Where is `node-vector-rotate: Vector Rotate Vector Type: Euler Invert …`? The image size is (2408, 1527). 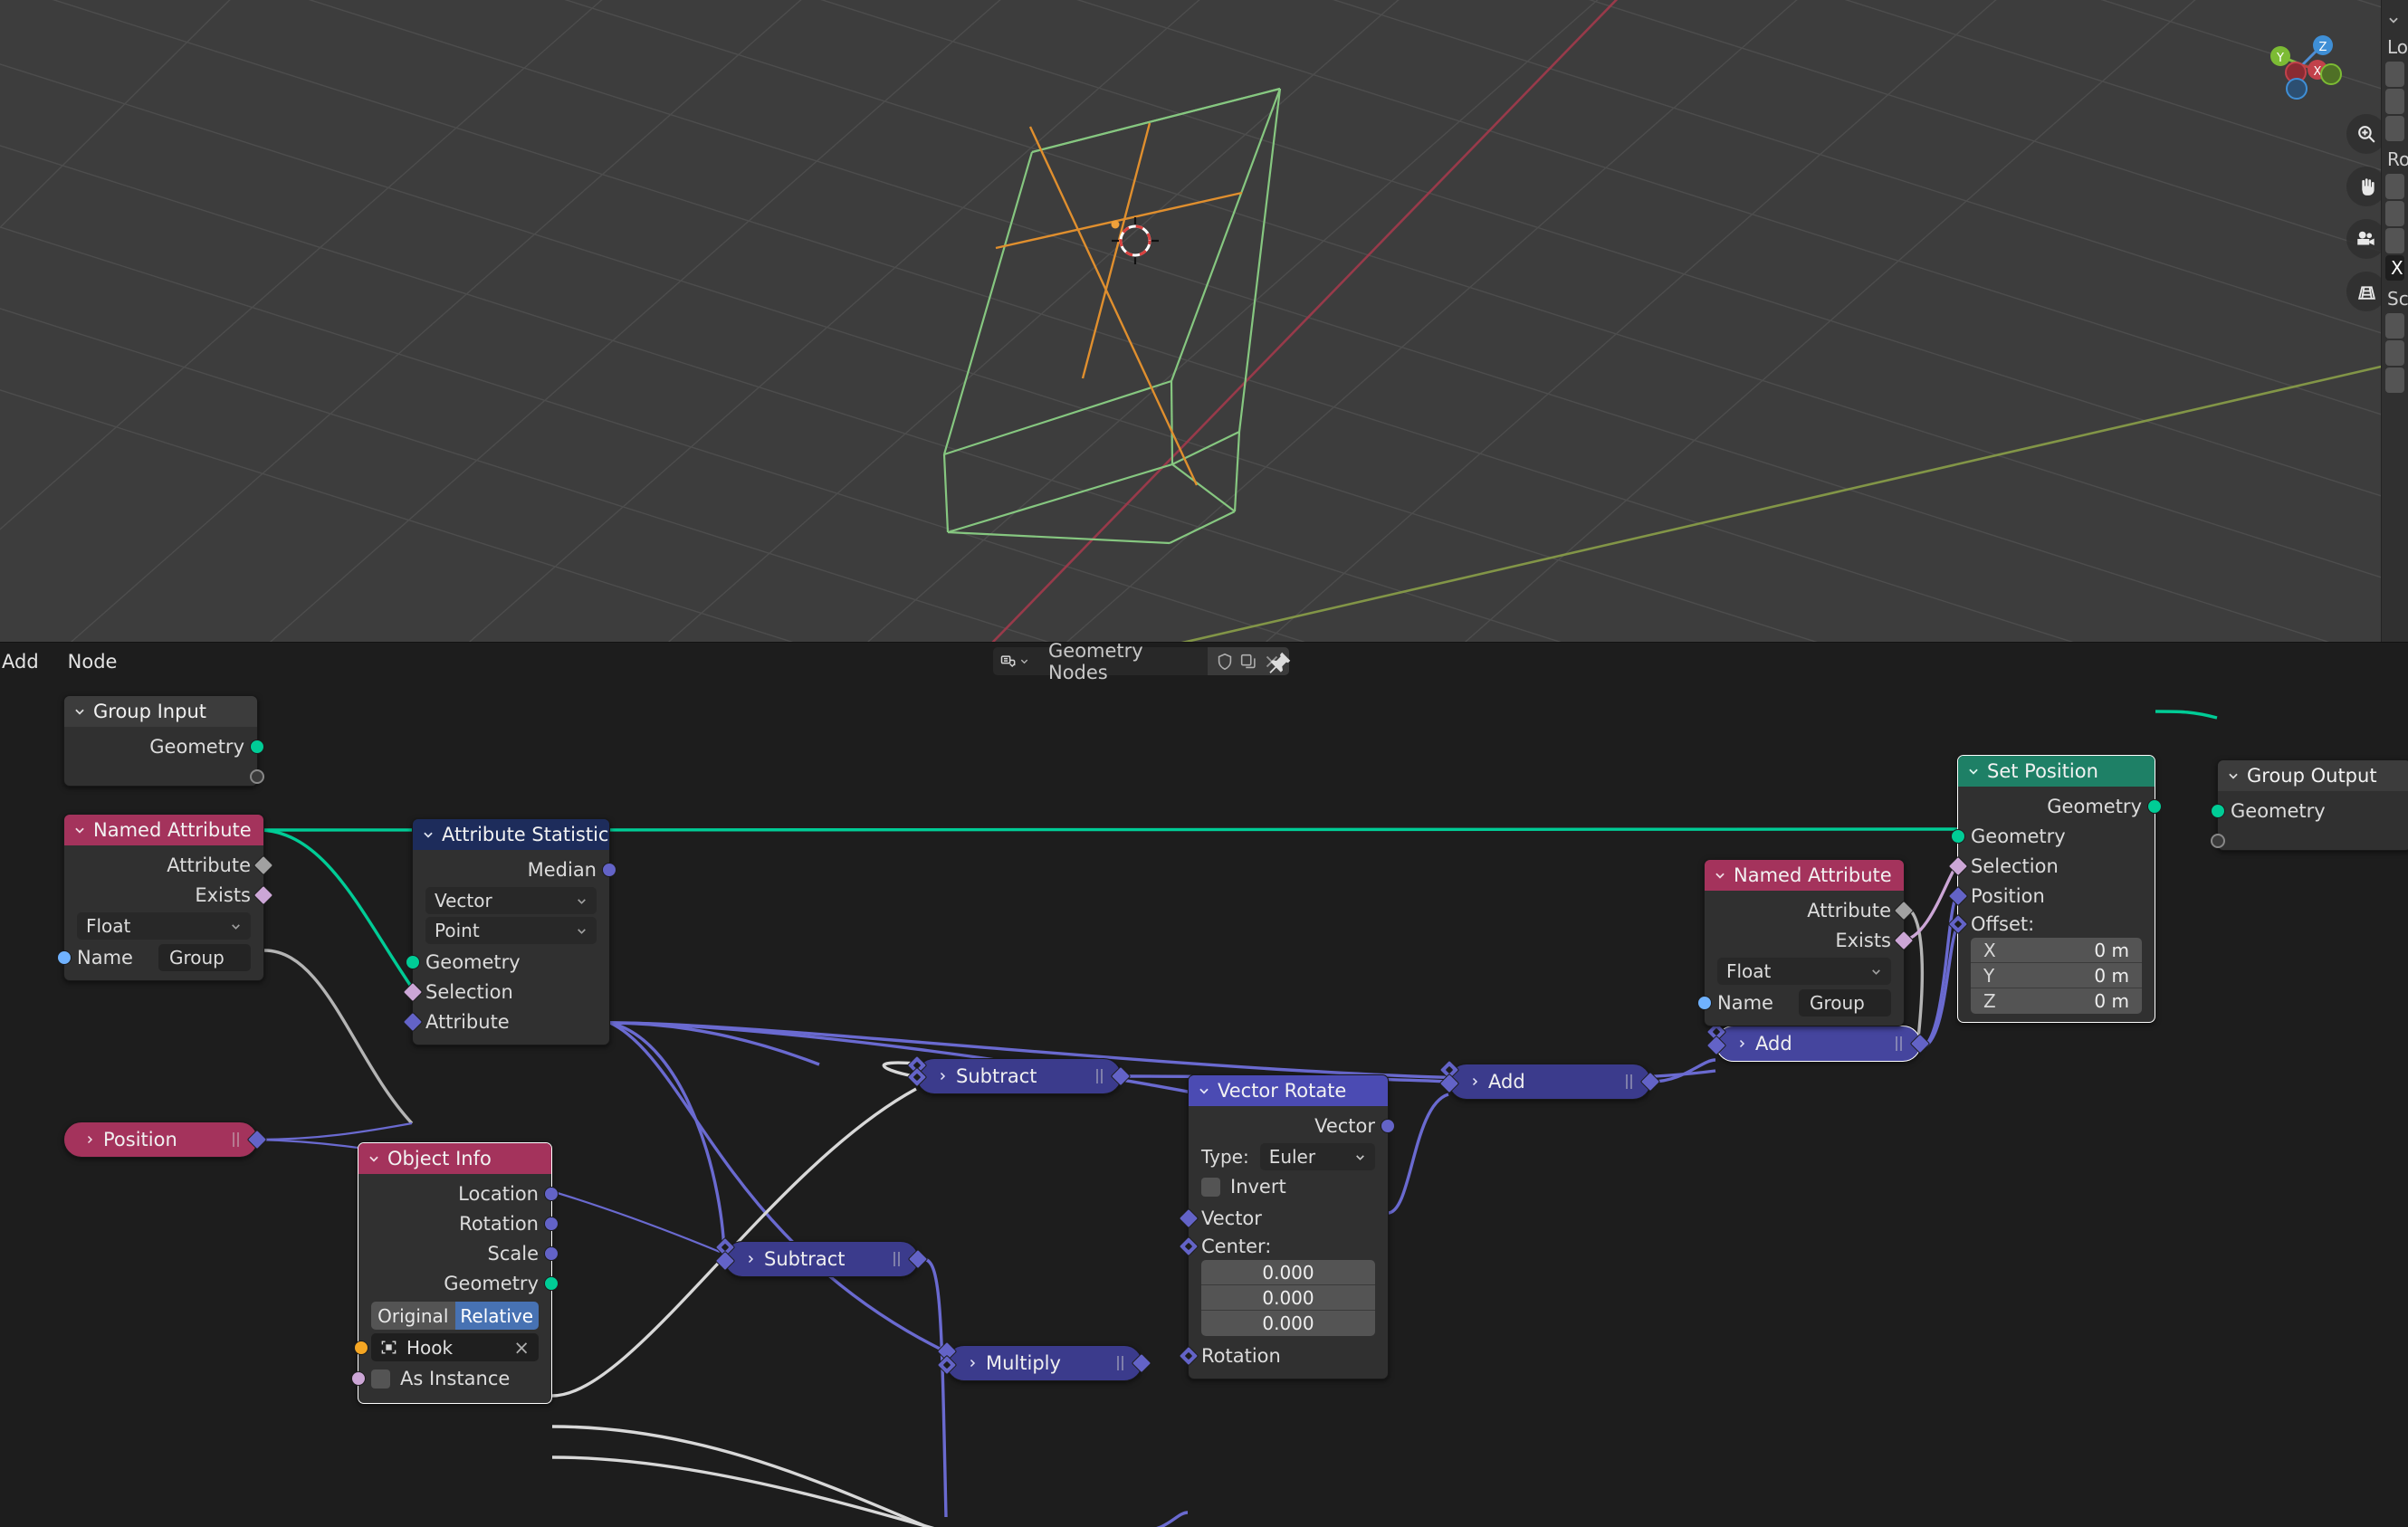 node-vector-rotate: Vector Rotate Vector Type: Euler Invert … is located at coordinates (1286, 1227).